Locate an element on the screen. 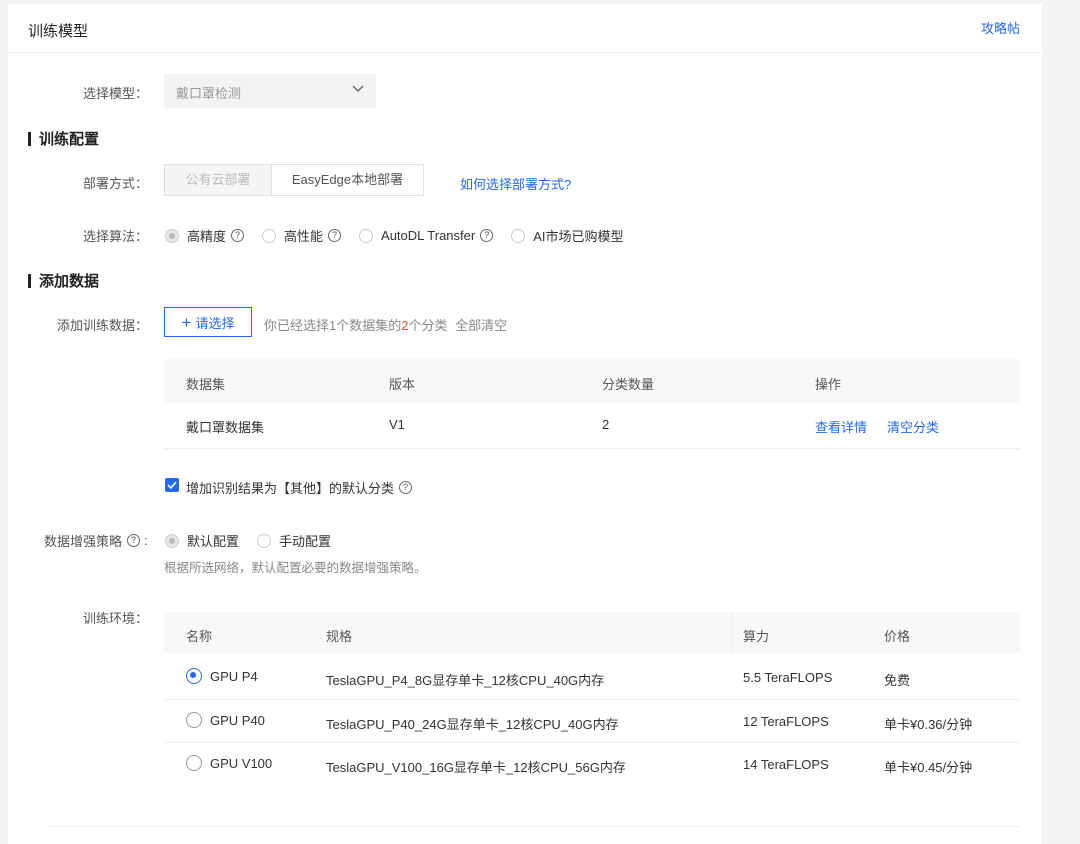 The width and height of the screenshot is (1080, 844). page-header: 训练模型 攻略帖 is located at coordinates (525, 28).